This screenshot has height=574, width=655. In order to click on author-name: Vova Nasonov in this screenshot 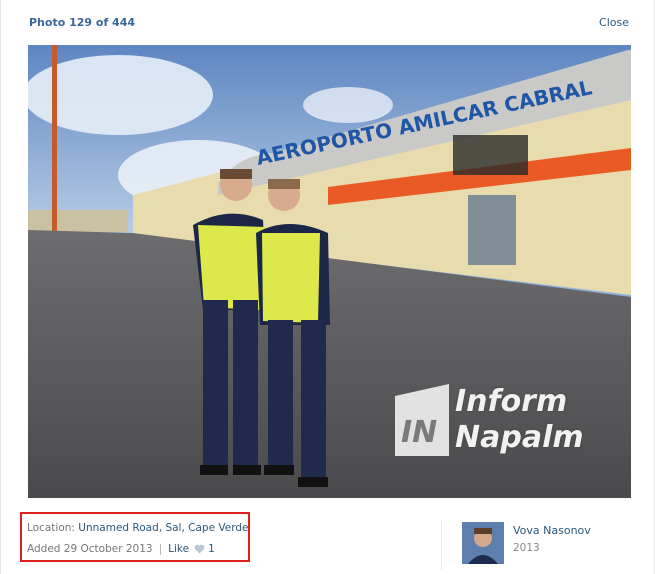, I will do `click(552, 530)`.